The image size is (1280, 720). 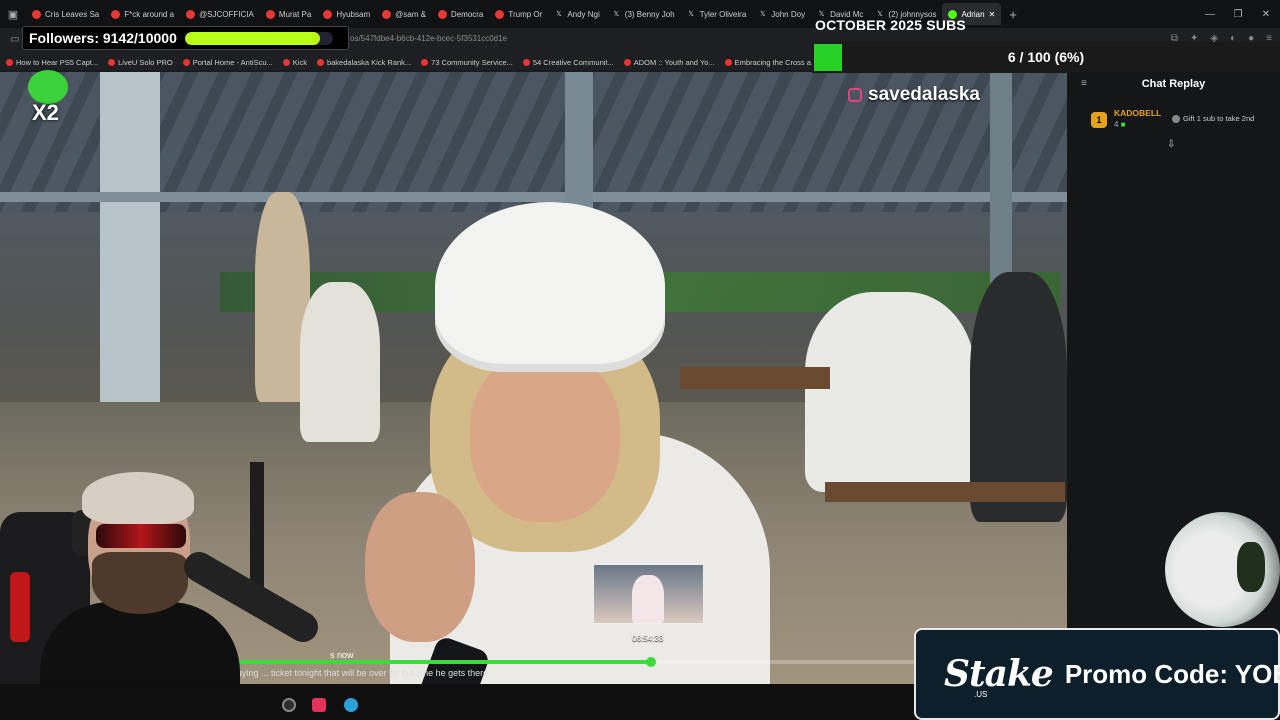 I want to click on subs-goal-bar: 6 / 100 (6%), so click(x=1046, y=57).